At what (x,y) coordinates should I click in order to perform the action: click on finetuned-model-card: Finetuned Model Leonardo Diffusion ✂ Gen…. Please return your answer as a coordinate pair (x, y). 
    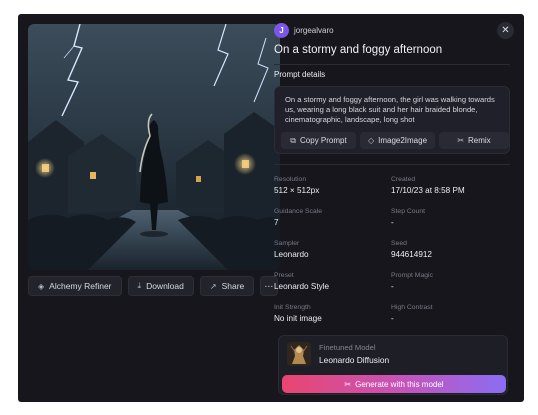
    Looking at the image, I should click on (393, 365).